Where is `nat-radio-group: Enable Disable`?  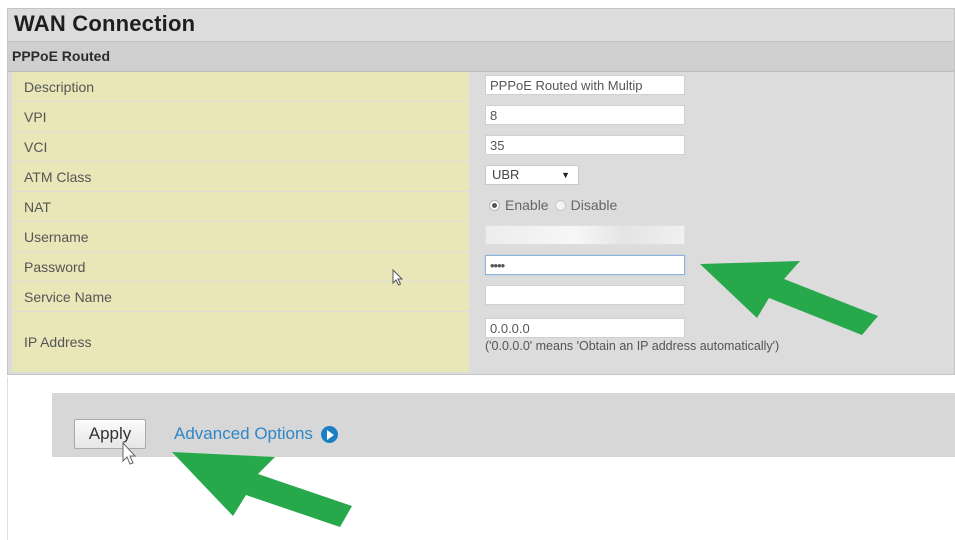 nat-radio-group: Enable Disable is located at coordinates (553, 205).